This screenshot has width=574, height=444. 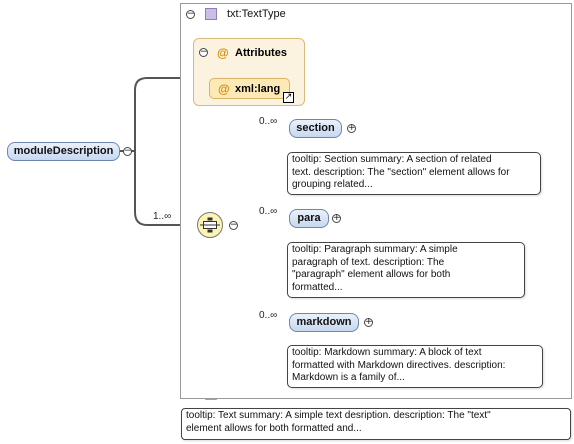 I want to click on reference-arrow-icon: ↗, so click(x=288, y=97).